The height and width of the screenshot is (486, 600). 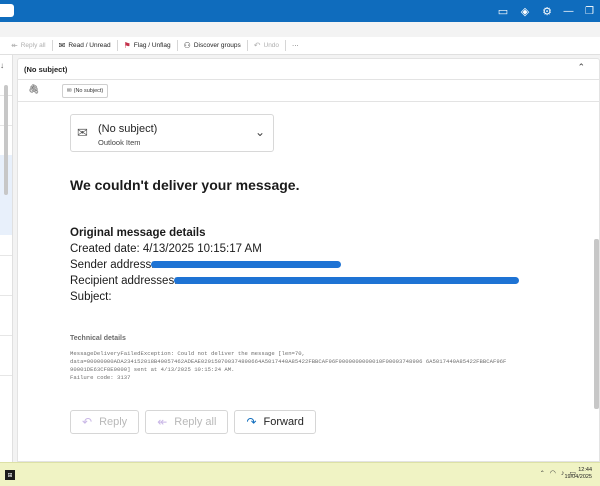 I want to click on flag-unflag-label: Flag / Unflag, so click(x=152, y=45).